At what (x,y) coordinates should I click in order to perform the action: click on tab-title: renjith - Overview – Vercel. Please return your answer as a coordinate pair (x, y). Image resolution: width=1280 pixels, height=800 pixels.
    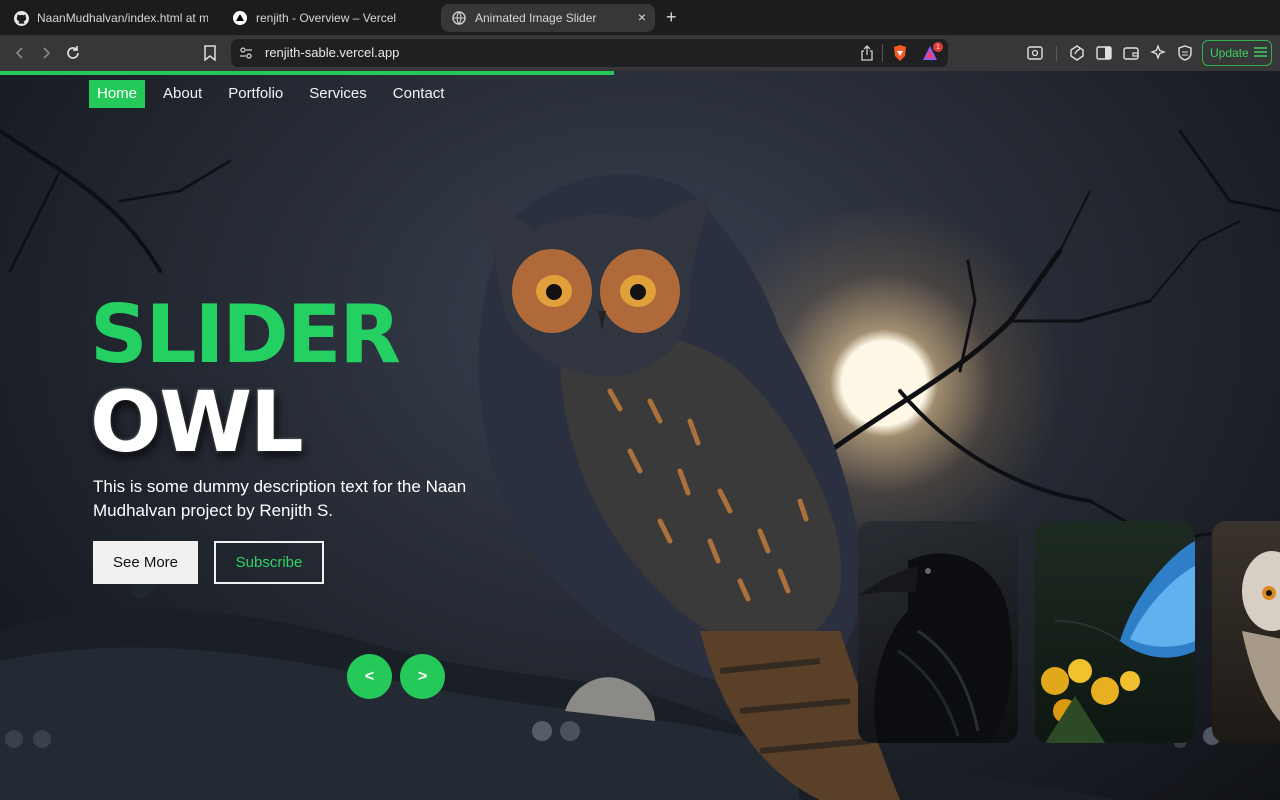
    Looking at the image, I should click on (326, 18).